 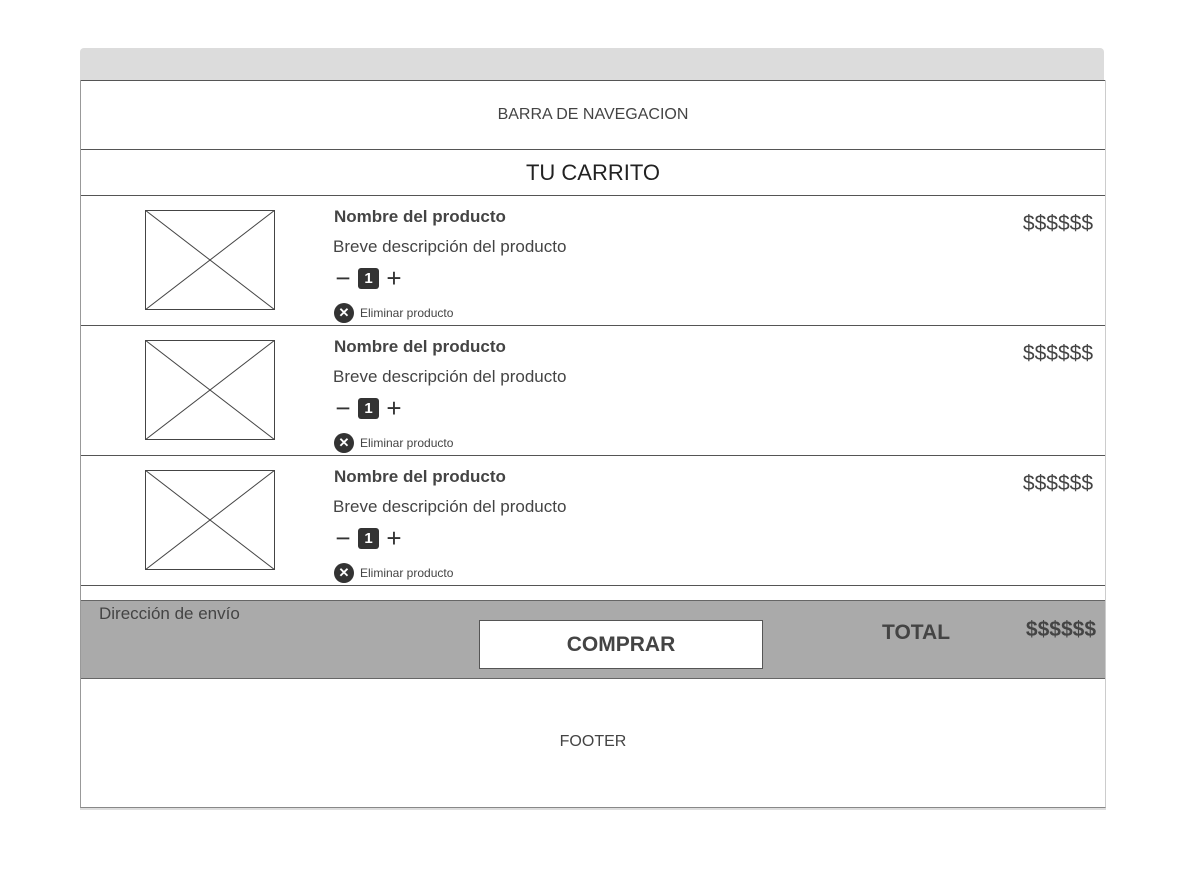 I want to click on cart-title-text: TU CARRITO, so click(x=593, y=172).